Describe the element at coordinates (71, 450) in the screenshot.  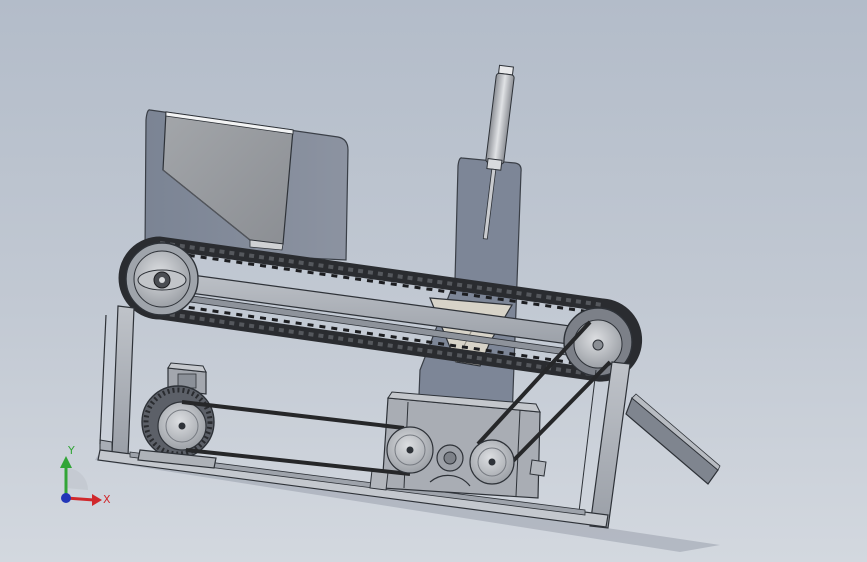
I see `y-axis-label: Y` at that location.